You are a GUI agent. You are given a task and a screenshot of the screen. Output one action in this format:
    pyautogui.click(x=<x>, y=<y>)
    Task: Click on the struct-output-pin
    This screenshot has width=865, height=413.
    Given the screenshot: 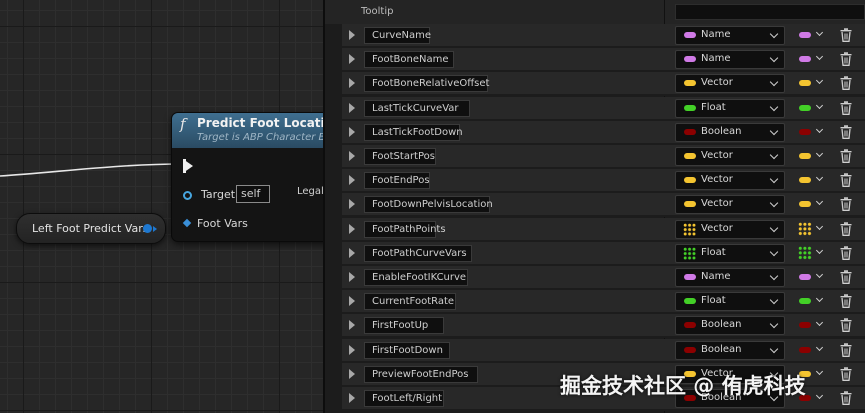 What is the action you would take?
    pyautogui.click(x=150, y=228)
    